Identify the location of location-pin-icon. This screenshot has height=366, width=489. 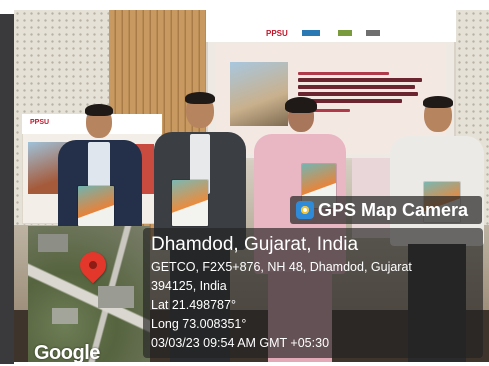
(93, 265).